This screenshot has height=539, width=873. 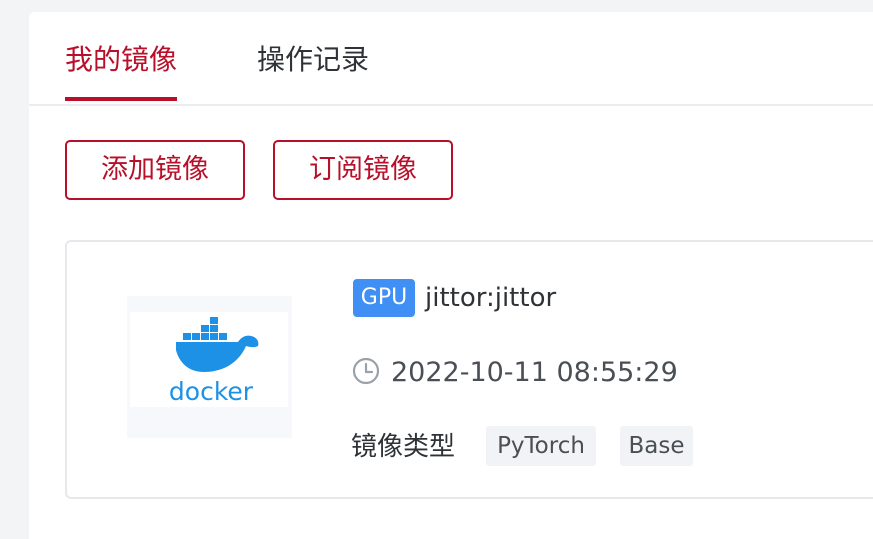 What do you see at coordinates (363, 170) in the screenshot?
I see `subscribe-image-button: 订阅镜像` at bounding box center [363, 170].